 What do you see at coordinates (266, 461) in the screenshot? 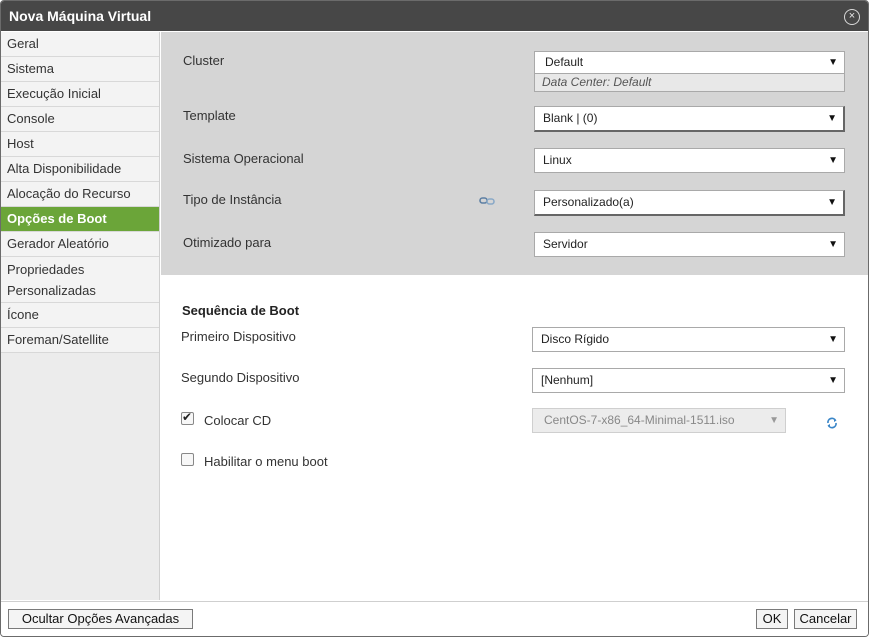
I see `boot-menu-label: Habilitar o menu boot` at bounding box center [266, 461].